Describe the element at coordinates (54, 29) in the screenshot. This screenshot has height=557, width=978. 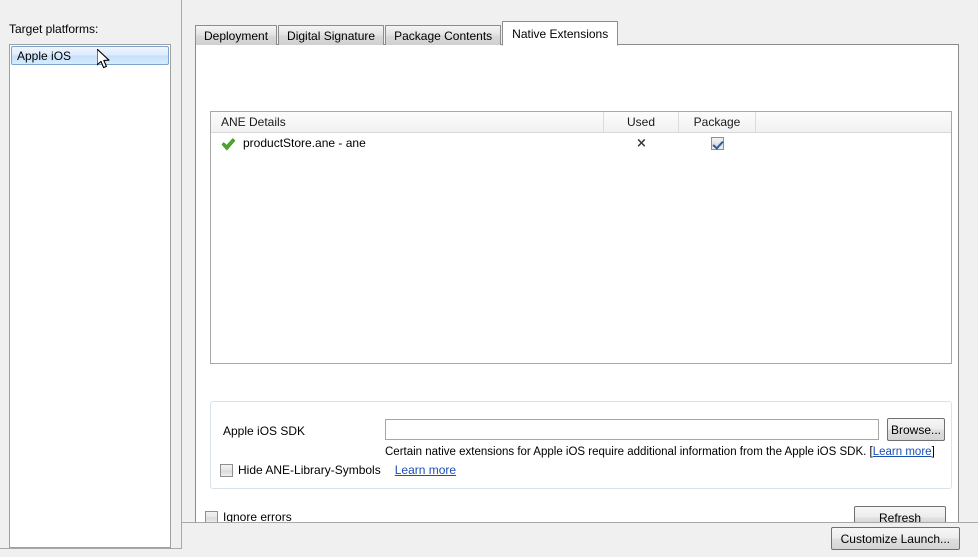
I see `target-platforms-label: Target platforms:` at that location.